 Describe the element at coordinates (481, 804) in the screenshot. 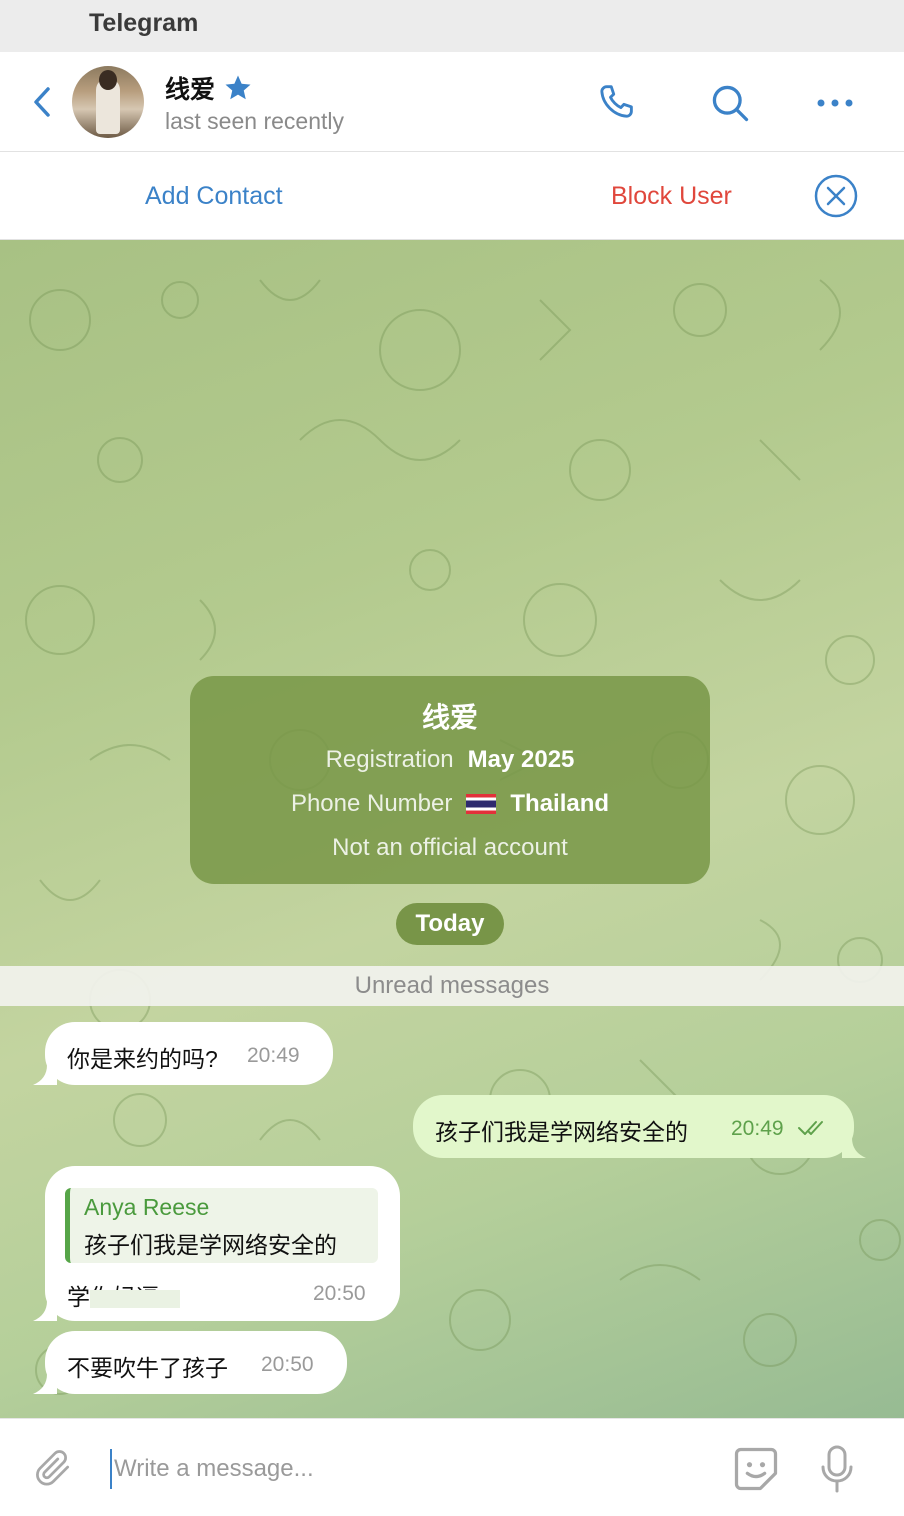

I see `thailand-flag-icon` at that location.